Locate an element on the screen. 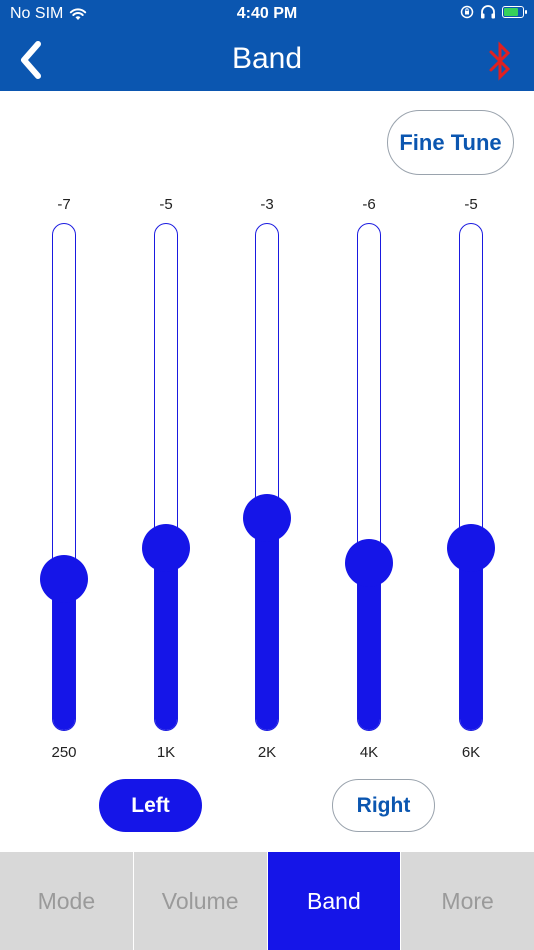 Image resolution: width=534 pixels, height=950 pixels. band-frequency-label: 2K is located at coordinates (267, 752).